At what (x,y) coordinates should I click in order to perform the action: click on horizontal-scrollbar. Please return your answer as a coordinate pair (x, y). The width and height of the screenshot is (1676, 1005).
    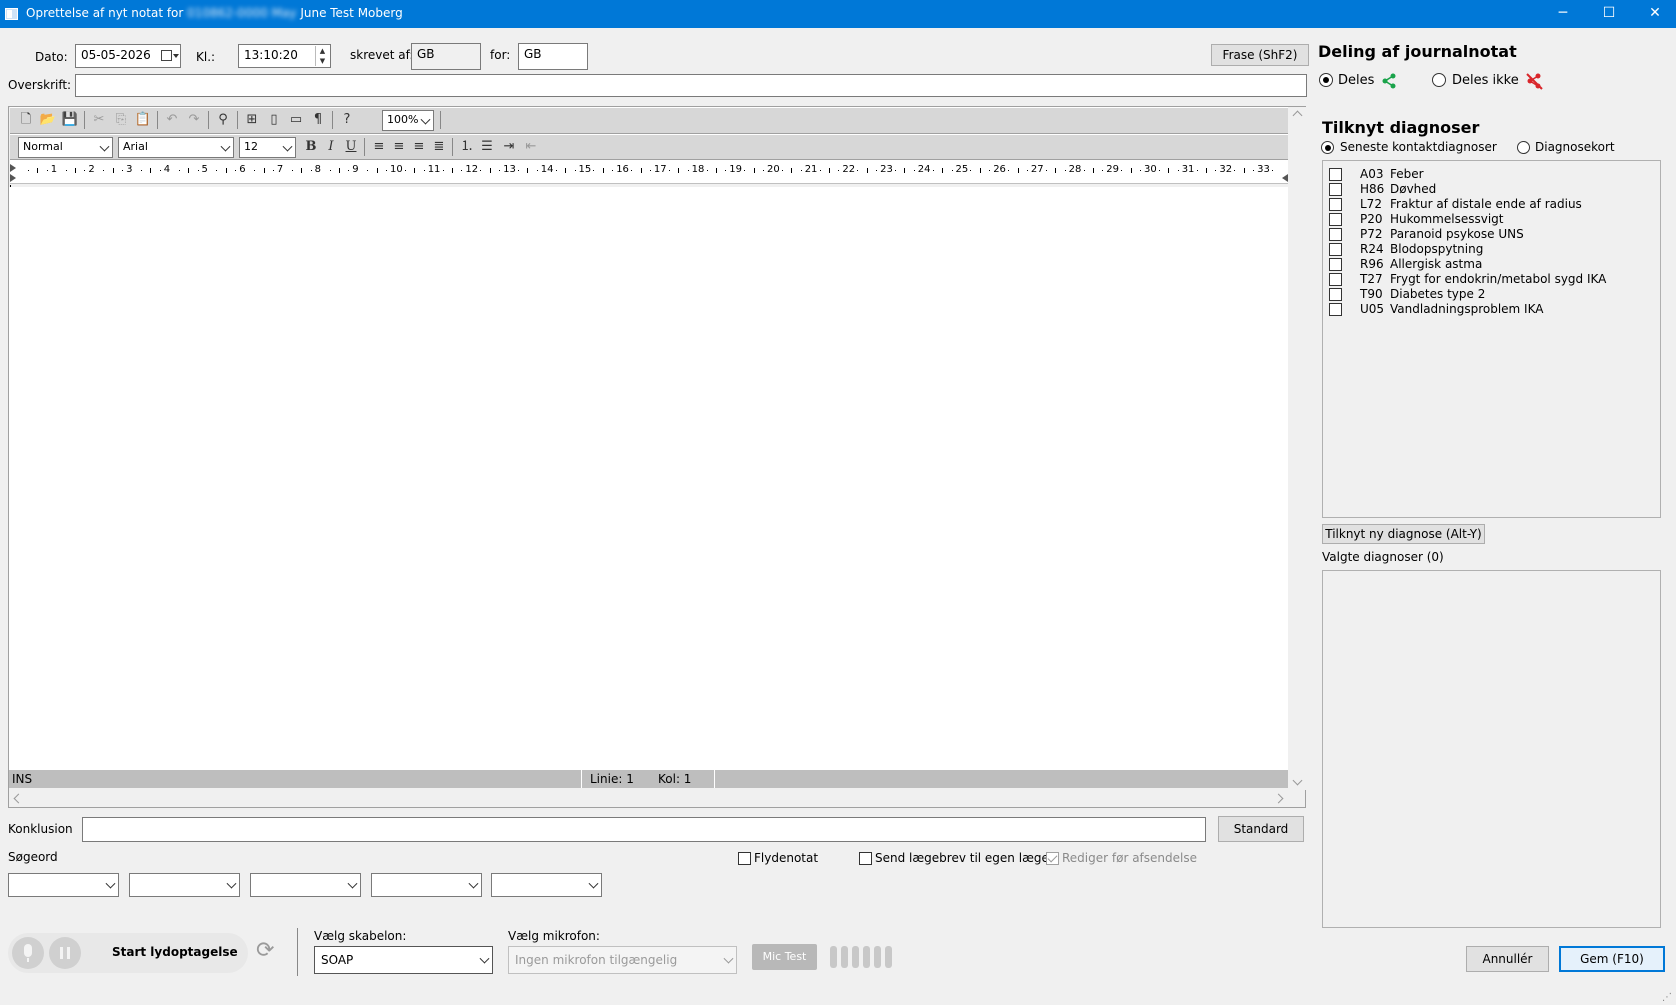
    Looking at the image, I should click on (649, 798).